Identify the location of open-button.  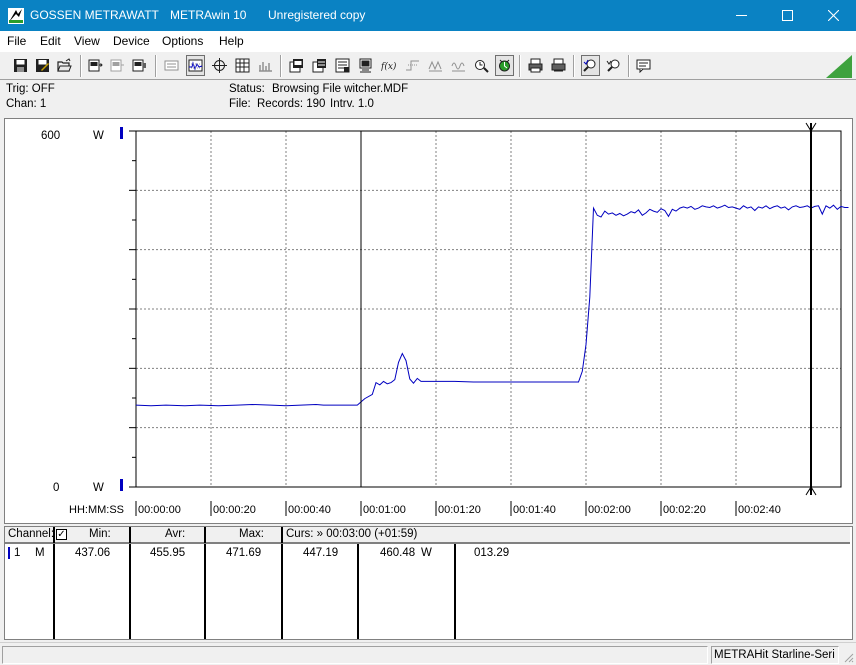
(64, 65).